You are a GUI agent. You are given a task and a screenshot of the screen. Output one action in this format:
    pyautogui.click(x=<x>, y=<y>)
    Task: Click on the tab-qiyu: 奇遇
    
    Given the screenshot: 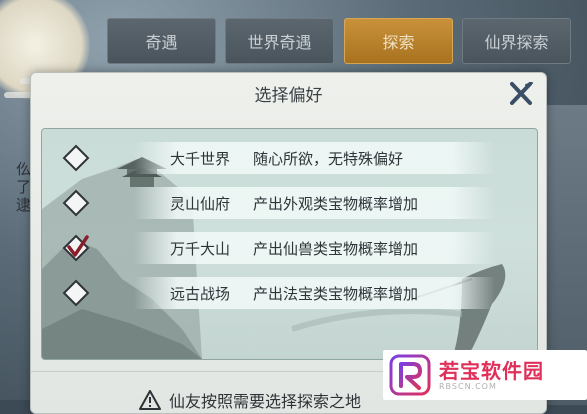 What is the action you would take?
    pyautogui.click(x=161, y=41)
    